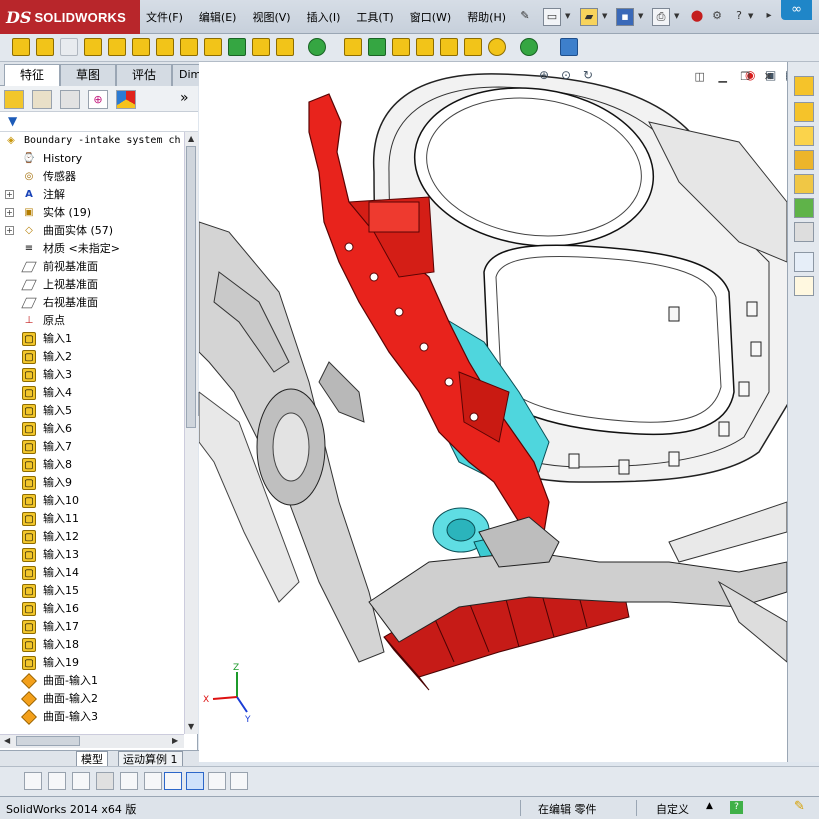  What do you see at coordinates (804, 232) in the screenshot?
I see `document-recovery-icon` at bounding box center [804, 232].